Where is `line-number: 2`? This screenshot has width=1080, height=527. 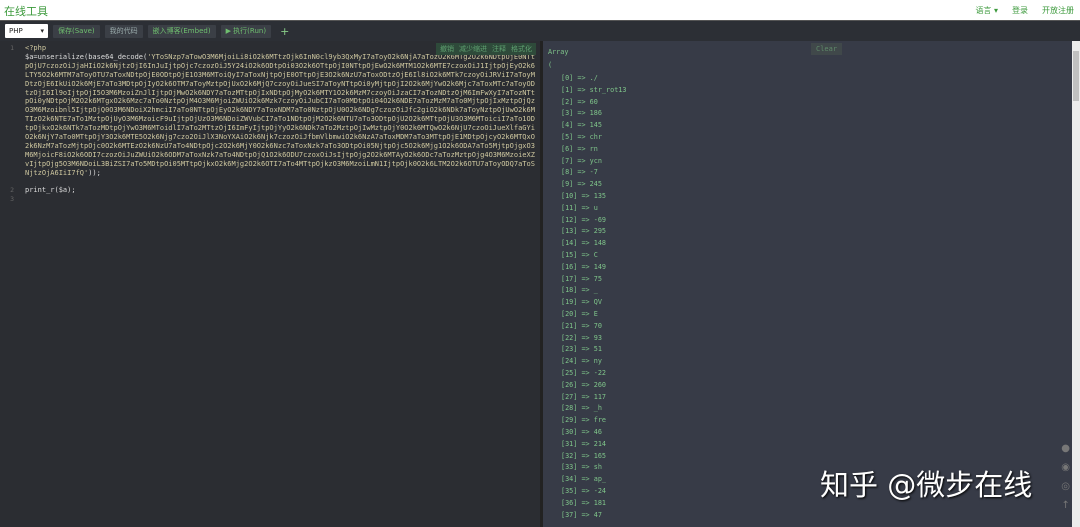
line-number: 2 is located at coordinates (12, 190).